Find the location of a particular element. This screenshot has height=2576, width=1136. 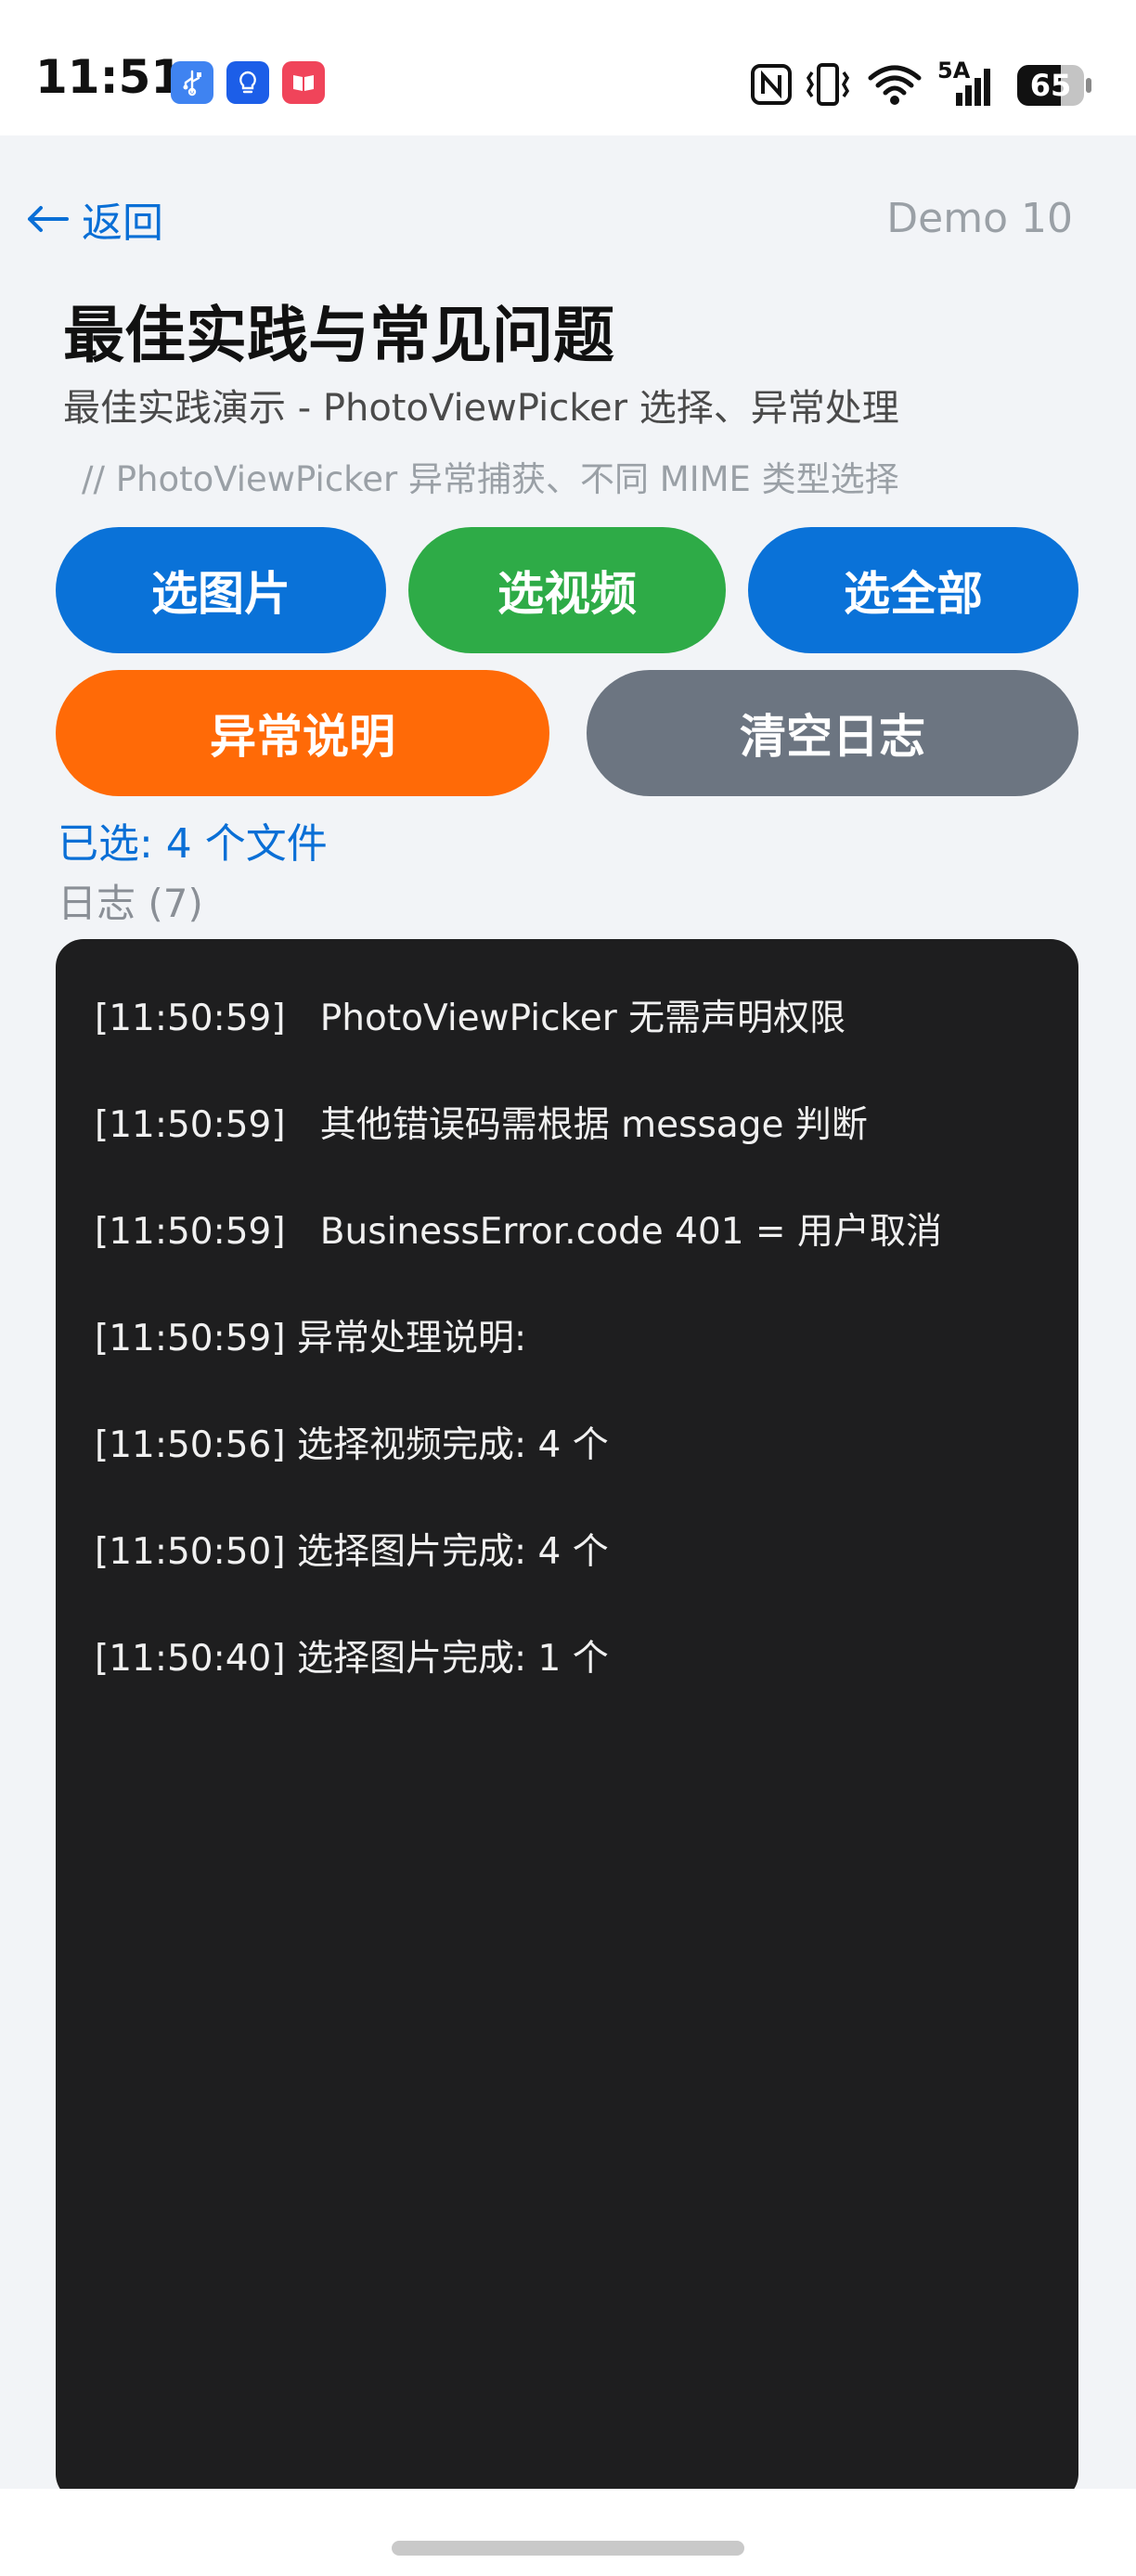

battery-level: 65 is located at coordinates (1050, 86).